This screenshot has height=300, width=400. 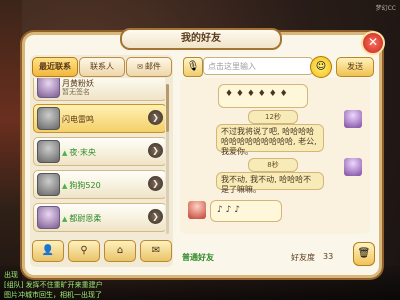 I want to click on friend-item: 闪电雷鸣 ❯, so click(x=99, y=118).